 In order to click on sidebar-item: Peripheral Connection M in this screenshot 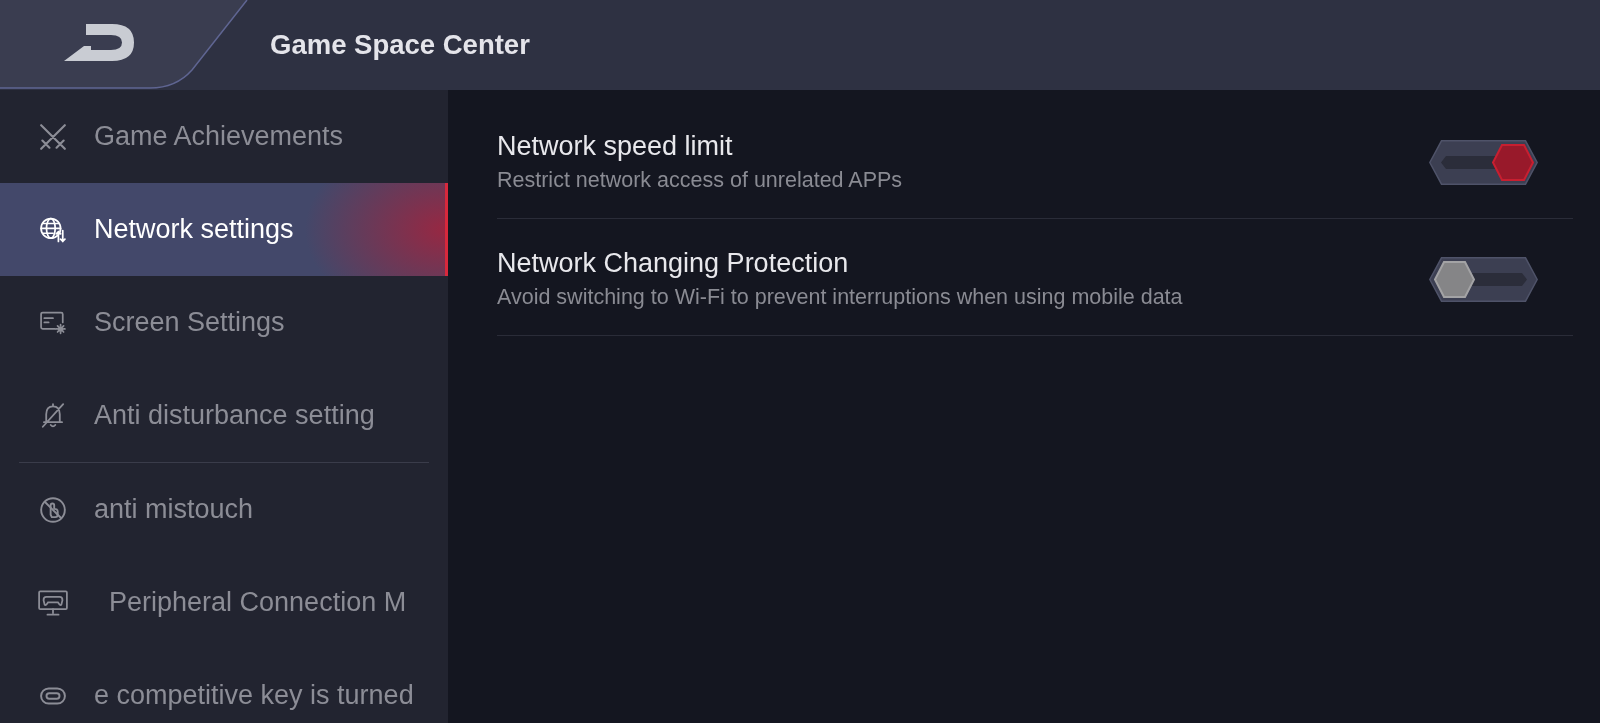, I will do `click(224, 602)`.